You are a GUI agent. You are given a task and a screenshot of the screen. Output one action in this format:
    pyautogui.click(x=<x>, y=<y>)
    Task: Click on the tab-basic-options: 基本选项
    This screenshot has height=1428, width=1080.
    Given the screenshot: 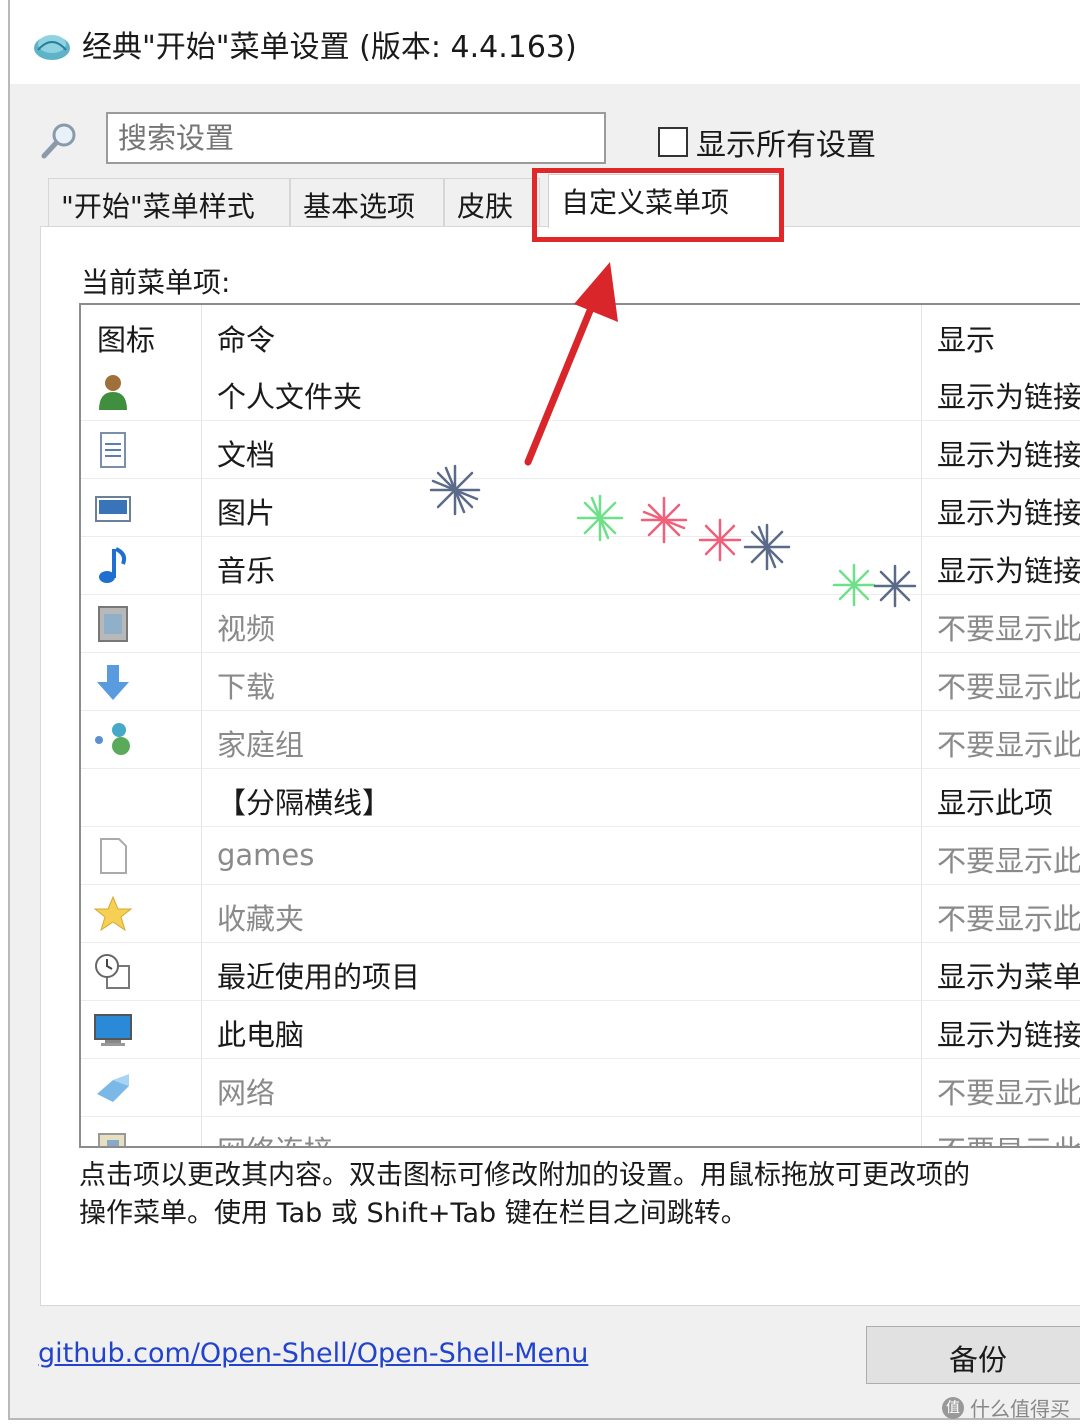 What is the action you would take?
    pyautogui.click(x=367, y=202)
    